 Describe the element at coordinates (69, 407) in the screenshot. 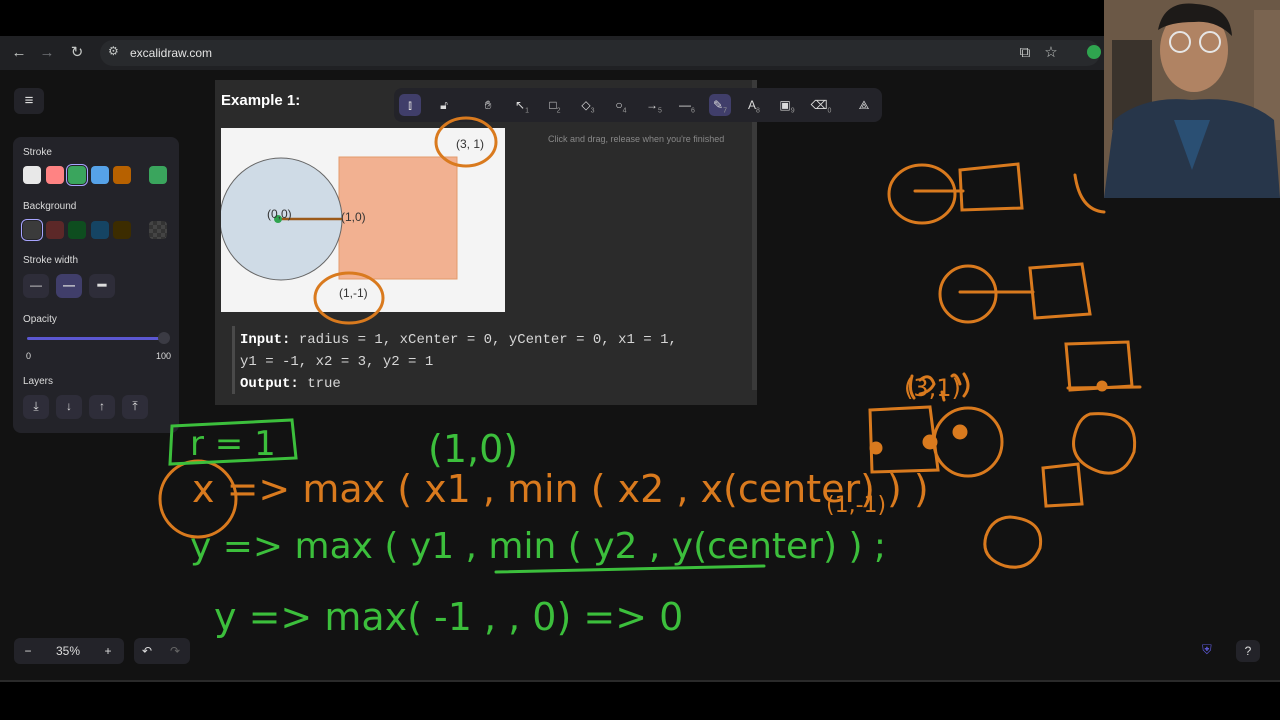

I see `send-backward-icon: ↓` at that location.